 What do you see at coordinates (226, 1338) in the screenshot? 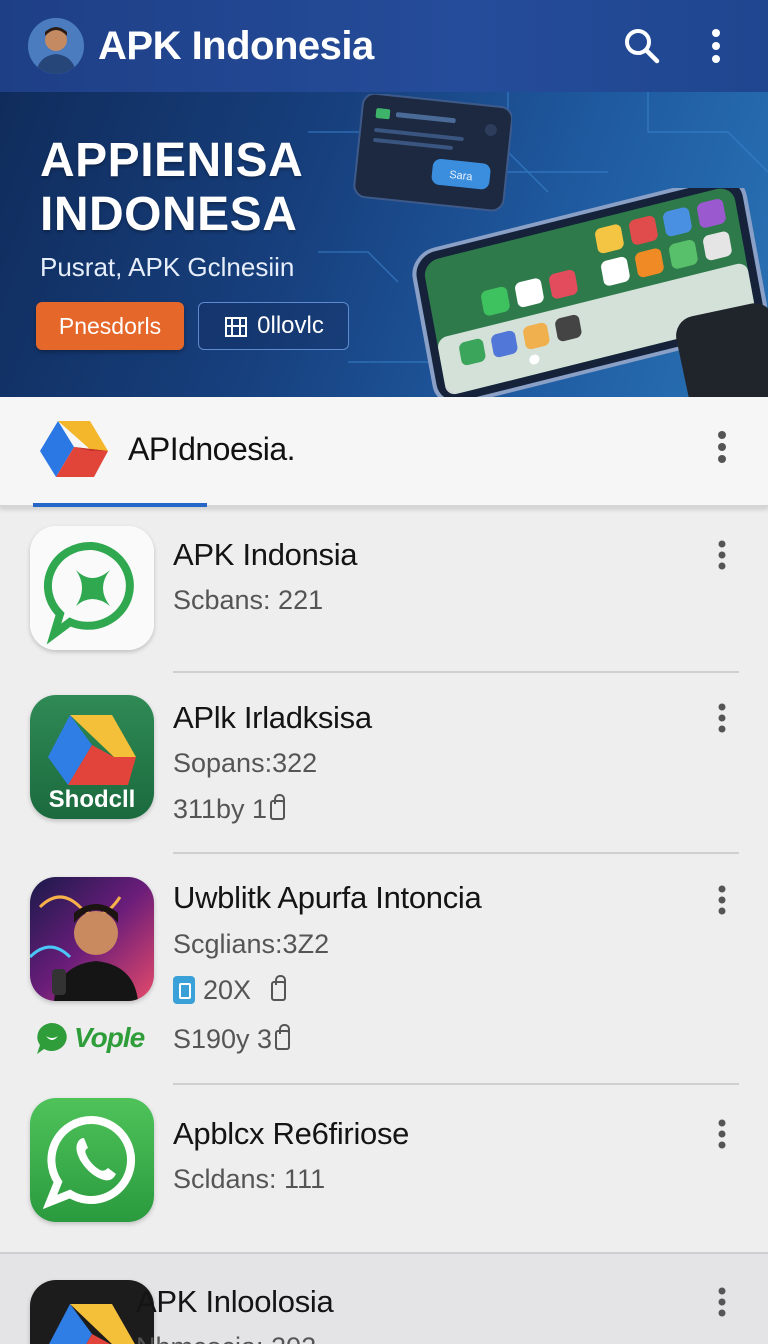
I see `app-meta: Nhmcocia: 202` at bounding box center [226, 1338].